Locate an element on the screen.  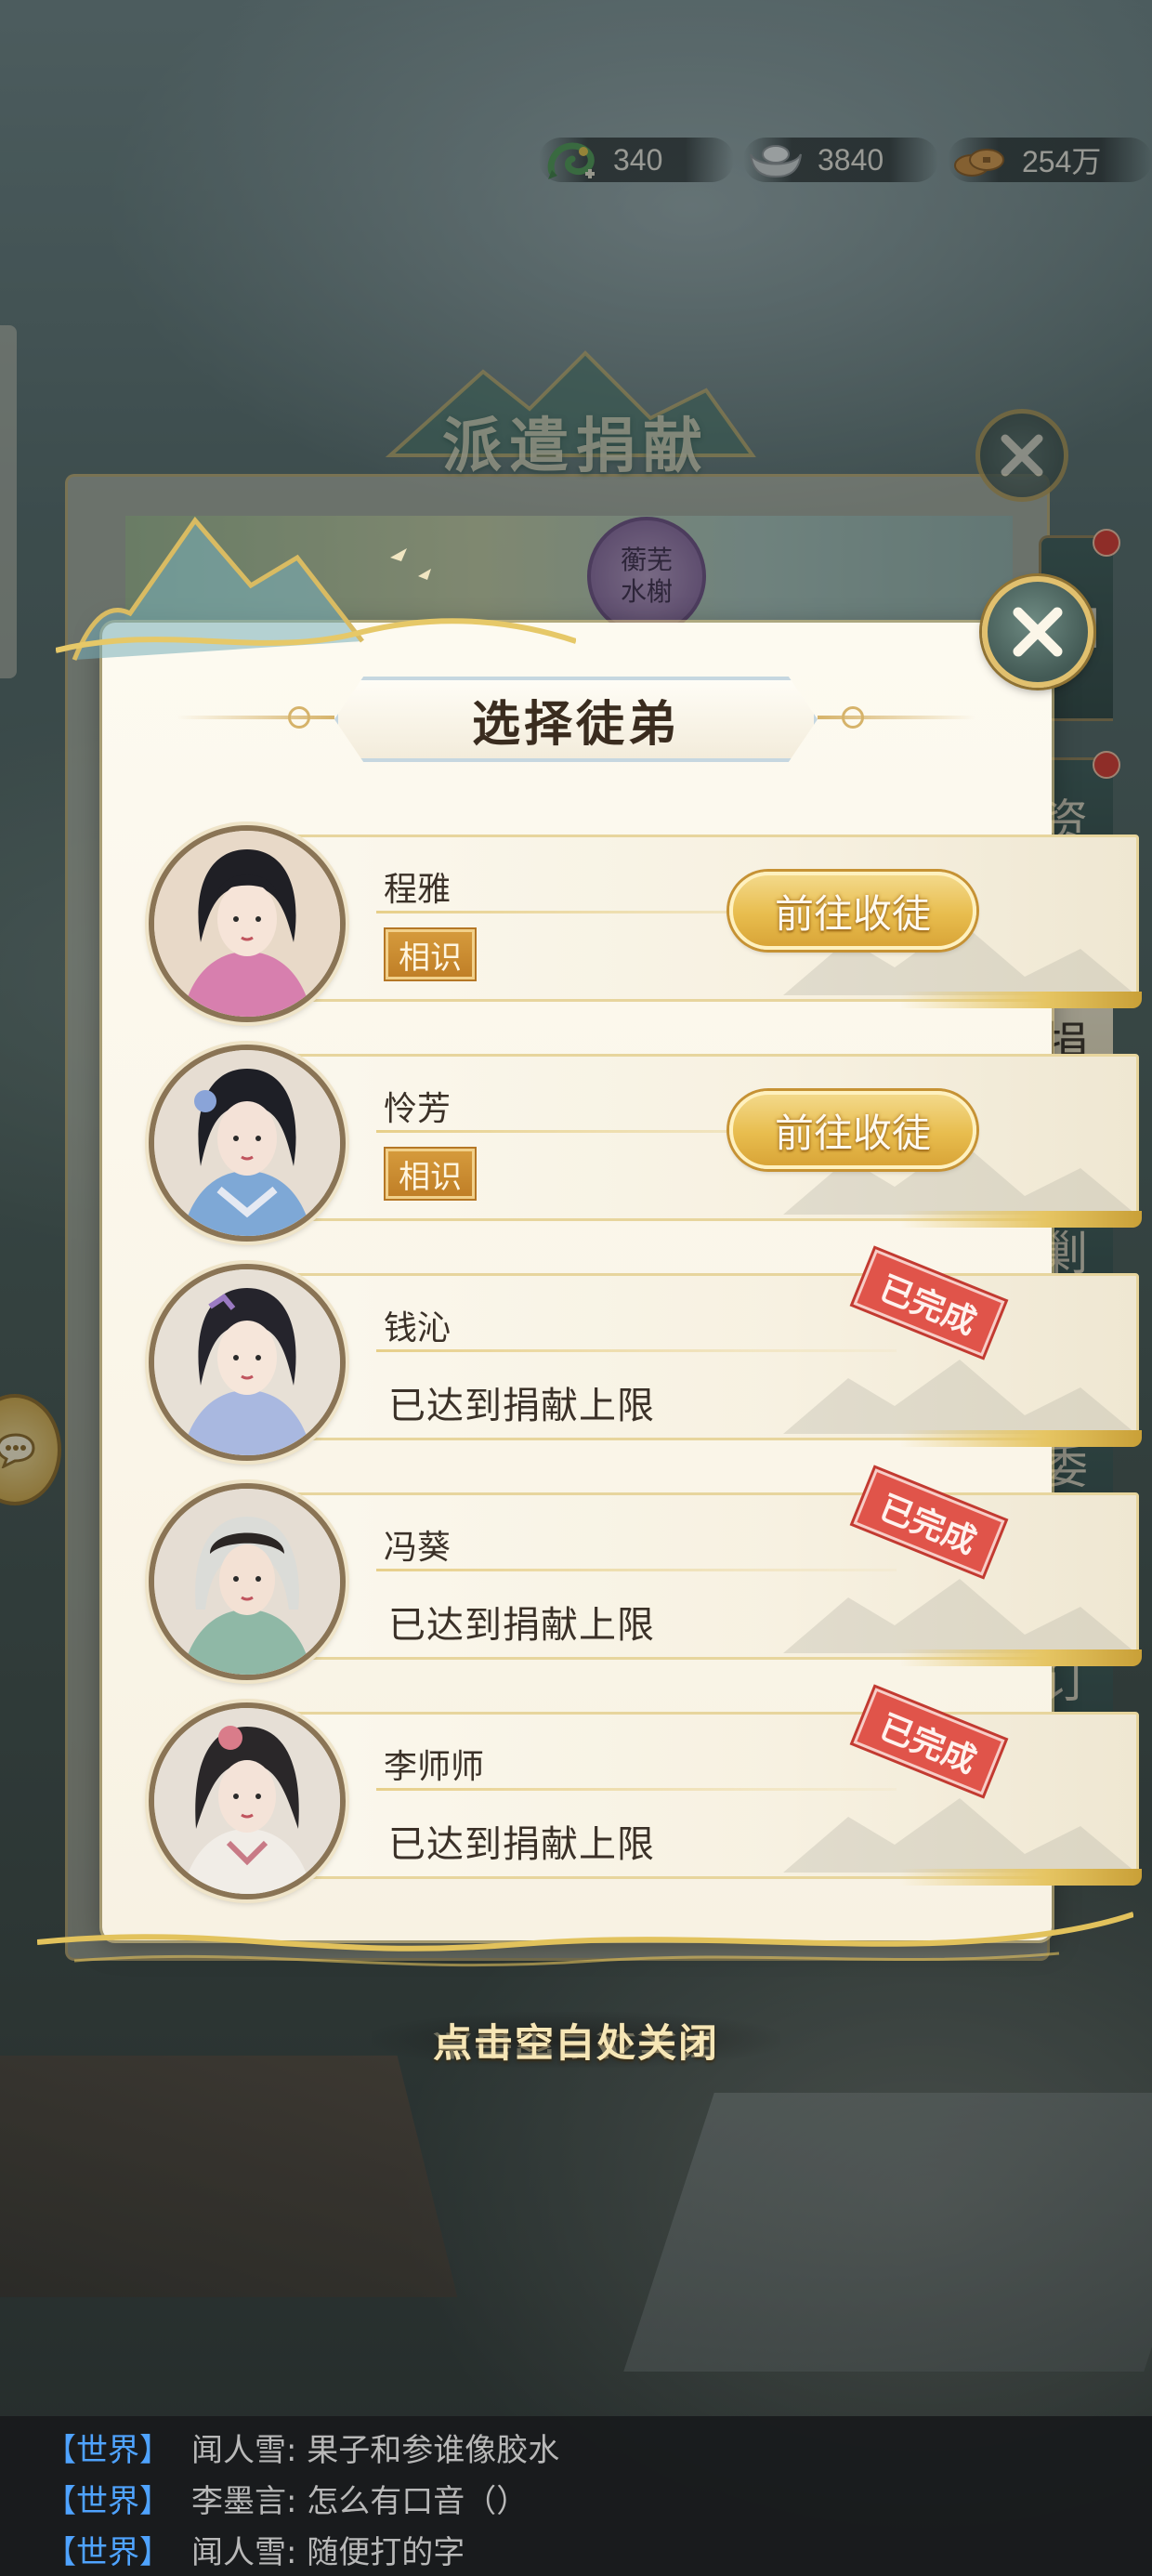
disciple-card: 程雅 相识 前往收徒 is located at coordinates (645, 923).